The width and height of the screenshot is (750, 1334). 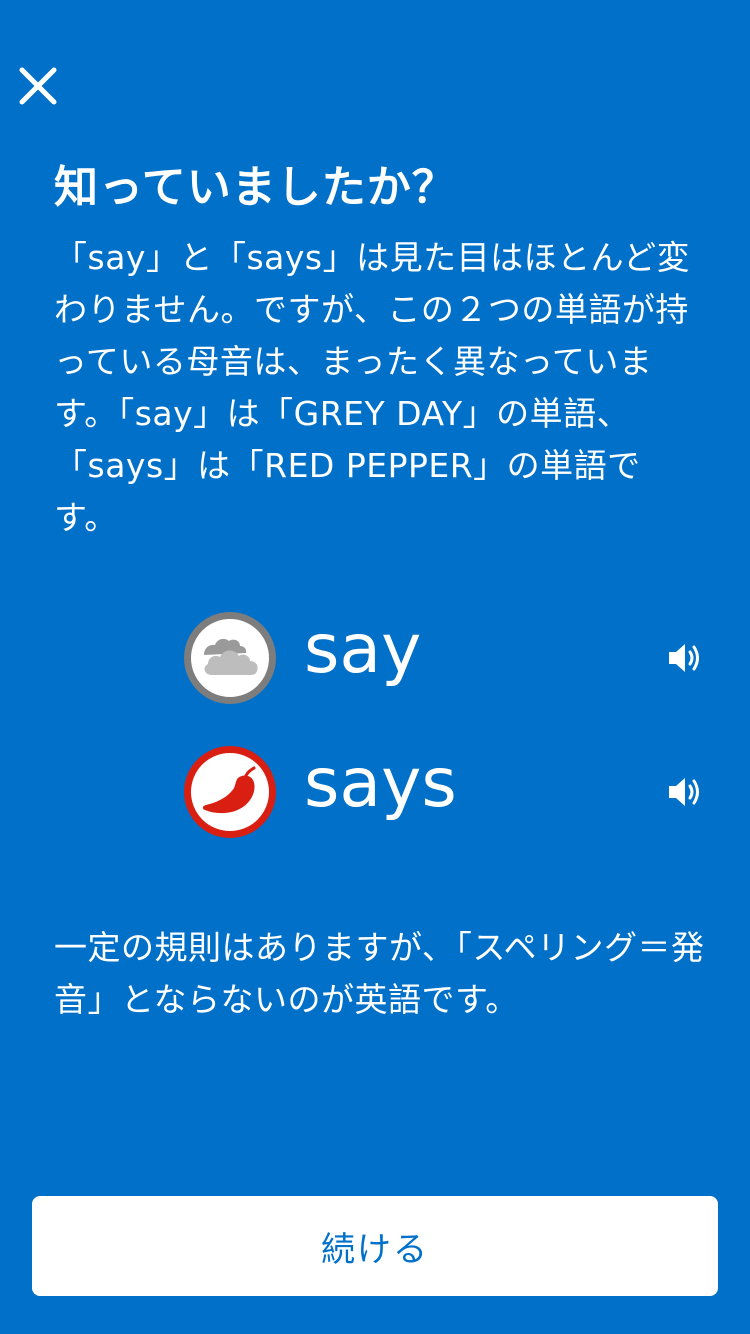 I want to click on close-icon, so click(x=38, y=86).